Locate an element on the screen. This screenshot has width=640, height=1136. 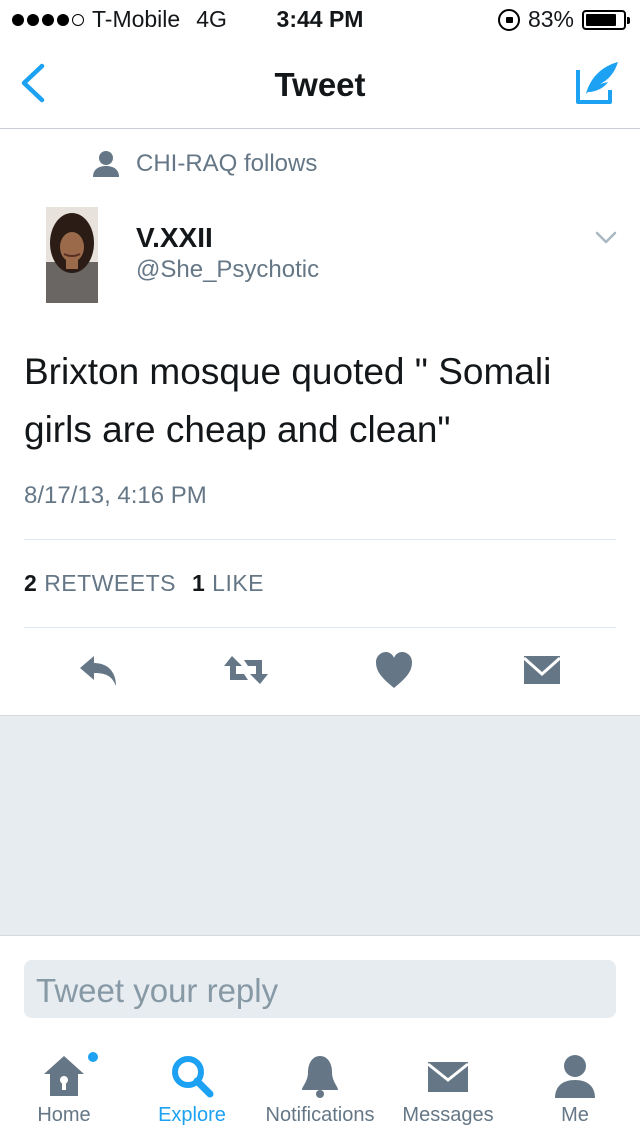
page-title: Tweet is located at coordinates (320, 84).